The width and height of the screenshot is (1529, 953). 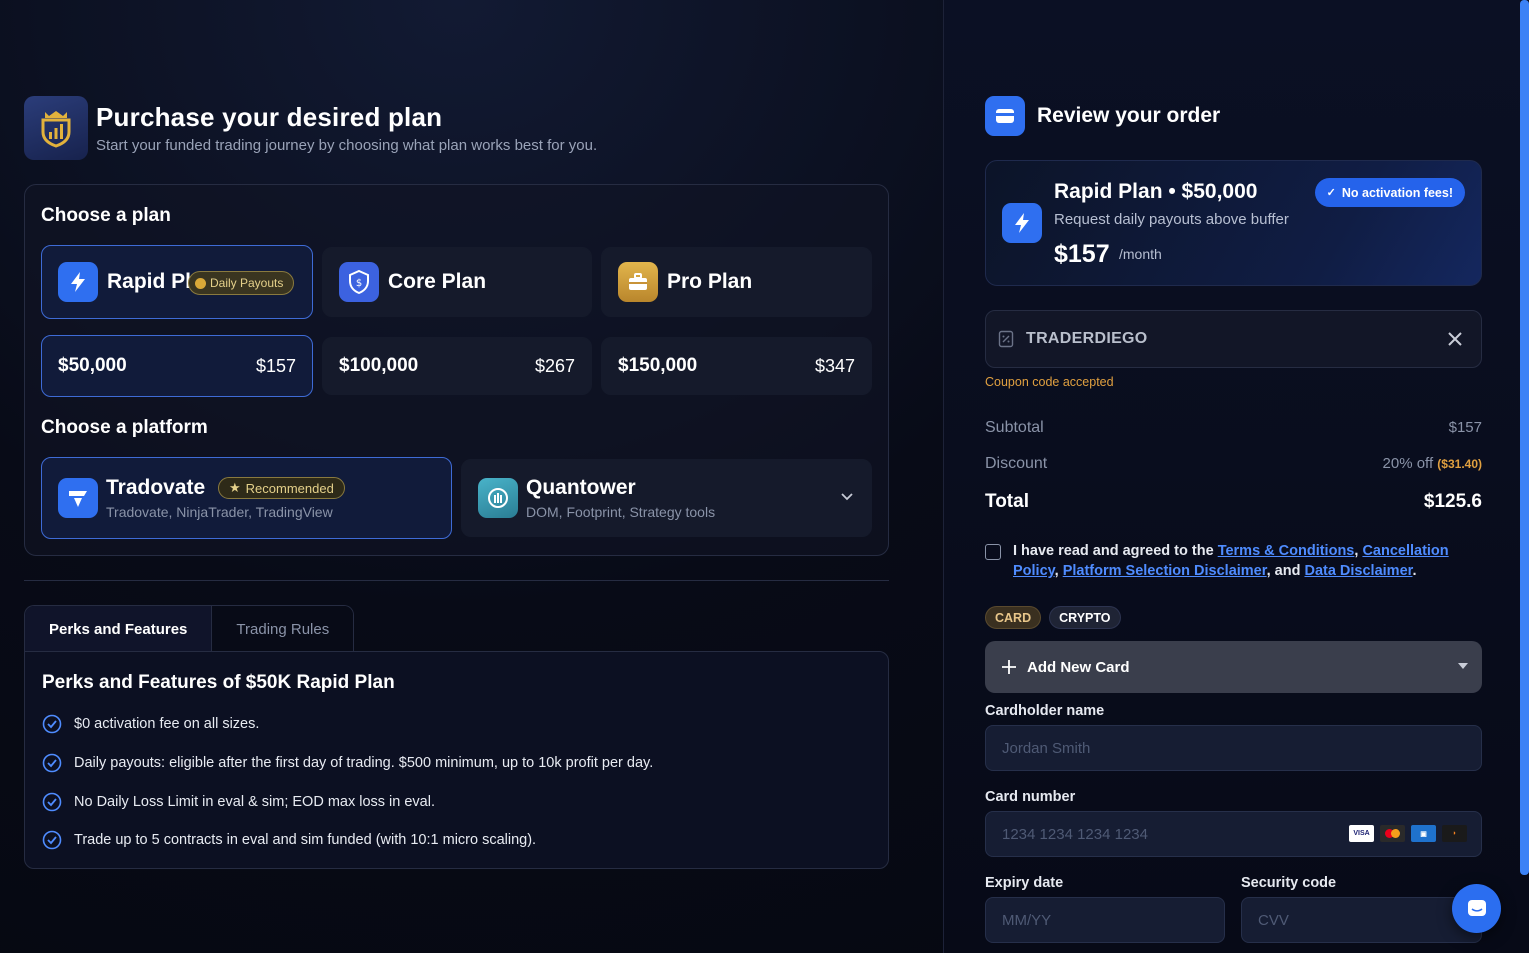 What do you see at coordinates (1129, 115) in the screenshot?
I see `review-title: Review your order` at bounding box center [1129, 115].